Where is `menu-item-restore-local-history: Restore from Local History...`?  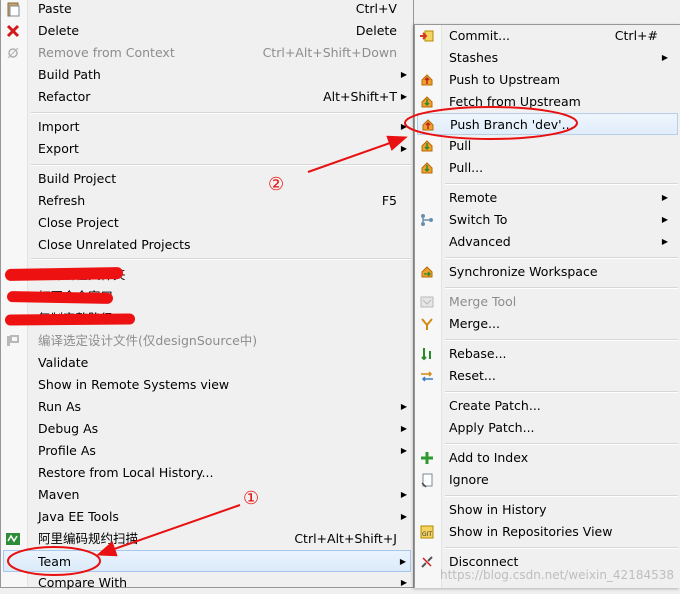
menu-item-restore-local-history: Restore from Local History... is located at coordinates (207, 473).